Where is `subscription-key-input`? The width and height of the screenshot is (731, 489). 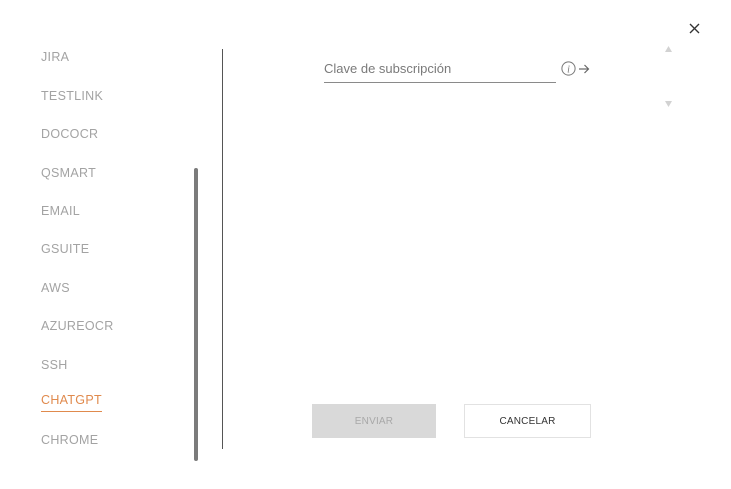
subscription-key-input is located at coordinates (440, 68).